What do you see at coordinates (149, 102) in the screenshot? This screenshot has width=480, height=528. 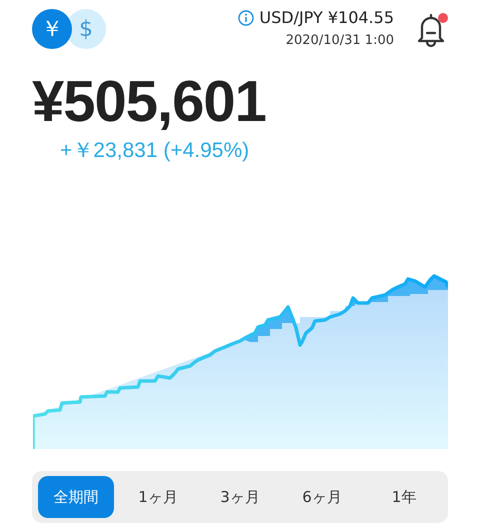 I see `balance-amount: ¥505,601` at bounding box center [149, 102].